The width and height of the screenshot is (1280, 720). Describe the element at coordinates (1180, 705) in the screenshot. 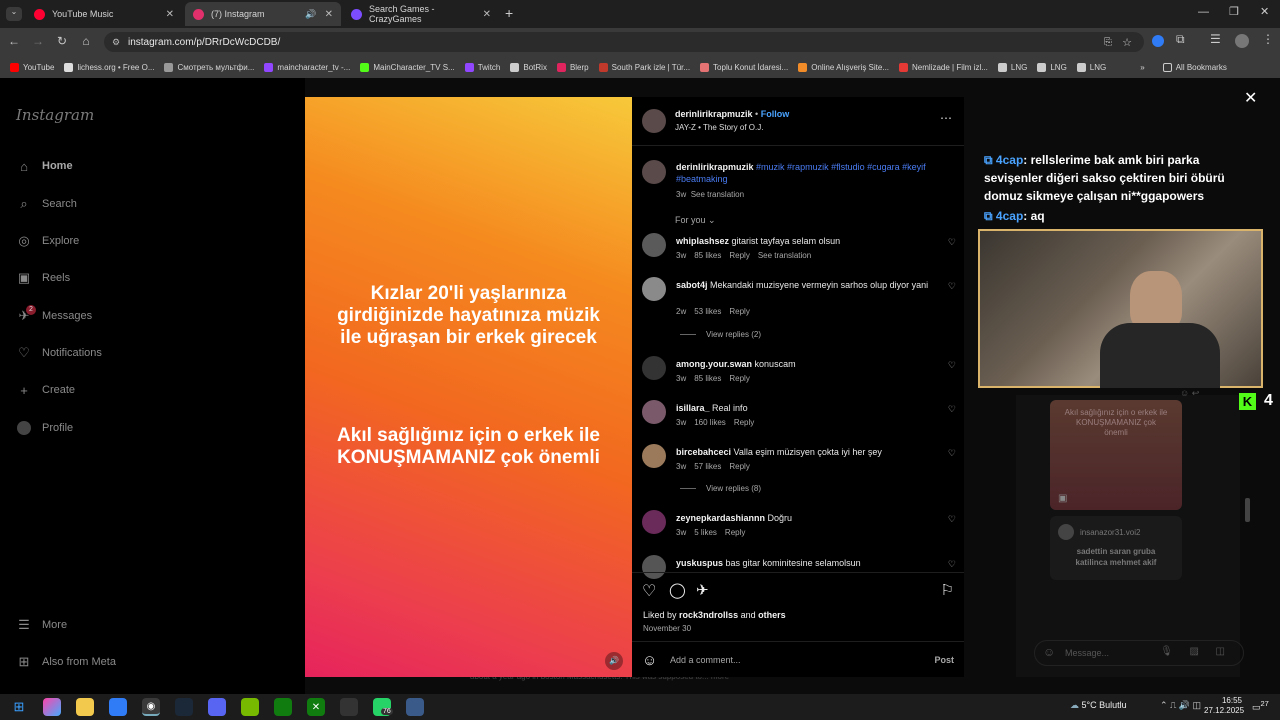

I see `tray-icons: ⌃ ⎍ 🔊 ◫` at that location.